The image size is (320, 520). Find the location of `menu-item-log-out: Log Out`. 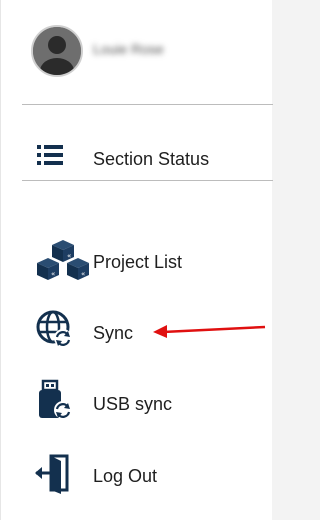

menu-item-log-out: Log Out is located at coordinates (137, 476).